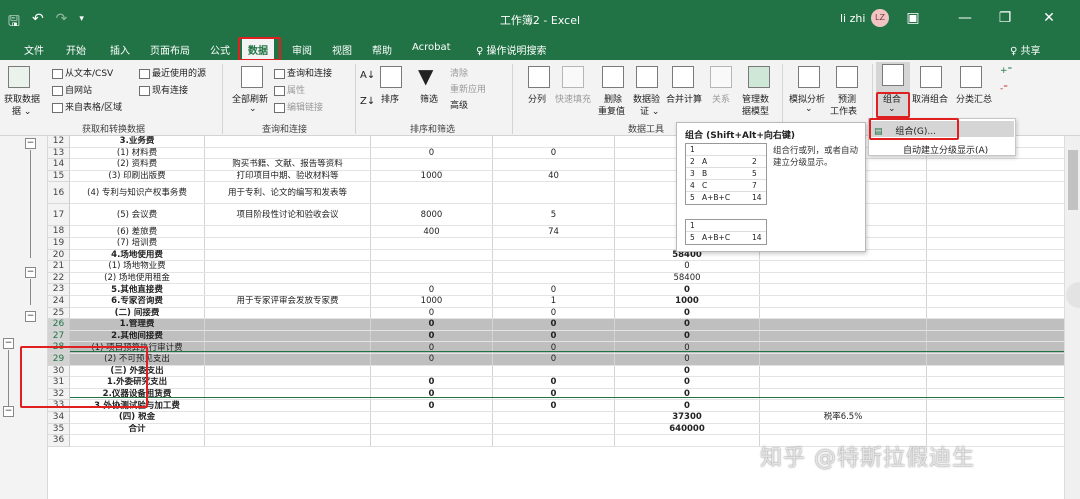 This screenshot has width=1080, height=499. Describe the element at coordinates (137, 141) in the screenshot. I see `cell-b: 3.业务费` at that location.